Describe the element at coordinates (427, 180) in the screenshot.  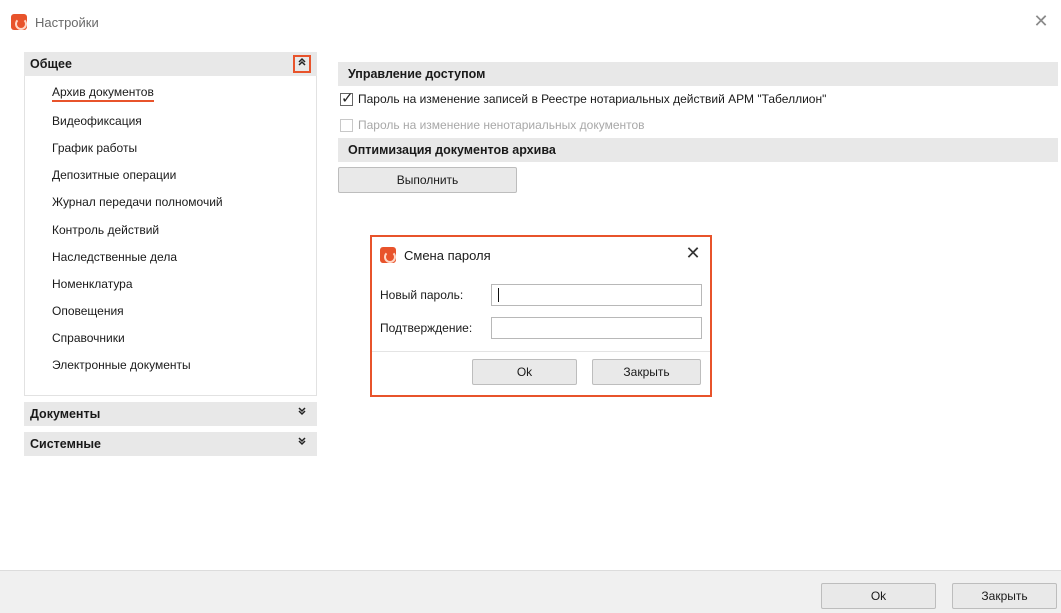
I see `run-button: Выполнить` at that location.